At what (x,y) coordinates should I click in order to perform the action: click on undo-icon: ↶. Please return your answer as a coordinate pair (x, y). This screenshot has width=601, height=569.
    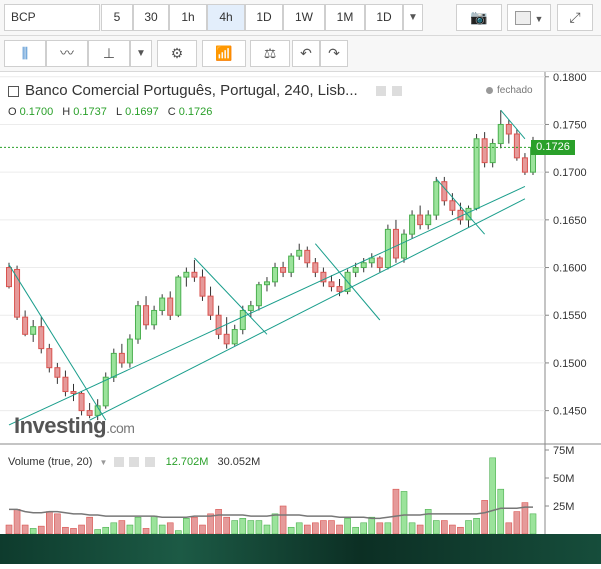
    Looking at the image, I should click on (306, 53).